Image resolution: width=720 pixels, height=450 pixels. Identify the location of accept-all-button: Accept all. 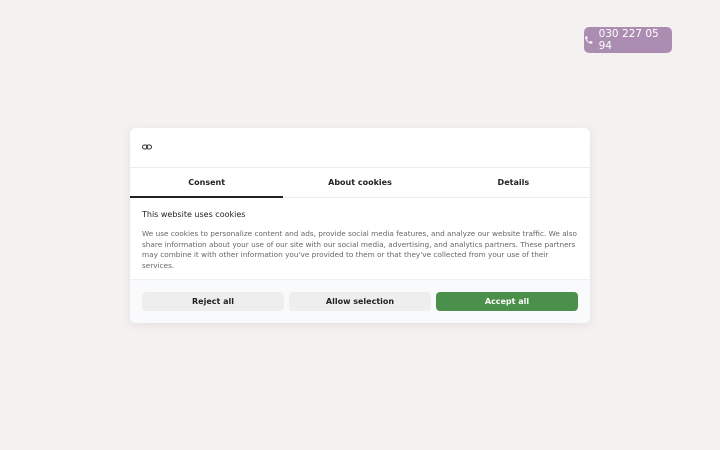
(507, 301).